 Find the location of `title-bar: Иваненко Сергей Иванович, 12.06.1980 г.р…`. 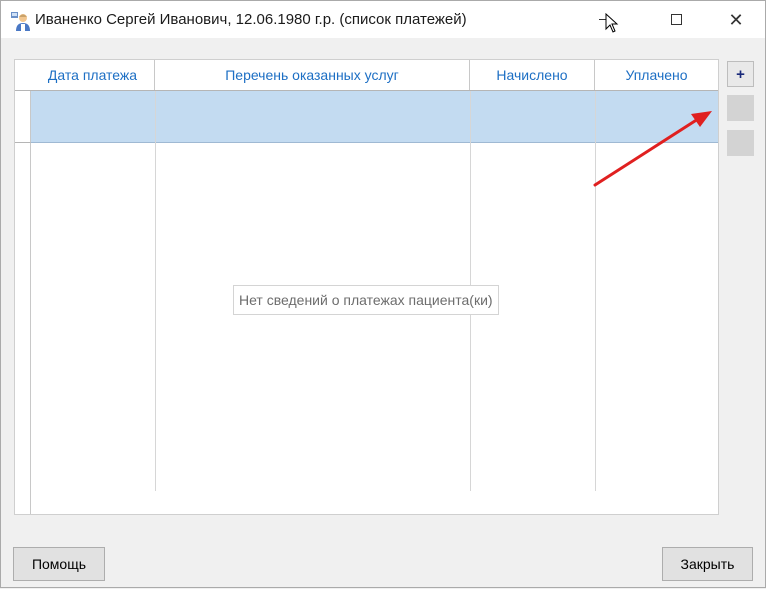

title-bar: Иваненко Сергей Иванович, 12.06.1980 г.р… is located at coordinates (383, 19).